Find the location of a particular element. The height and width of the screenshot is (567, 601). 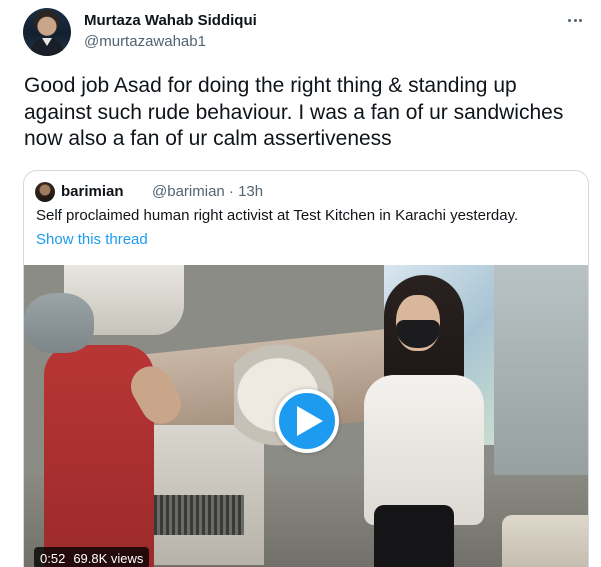

video-views: 69.8K views is located at coordinates (108, 558).